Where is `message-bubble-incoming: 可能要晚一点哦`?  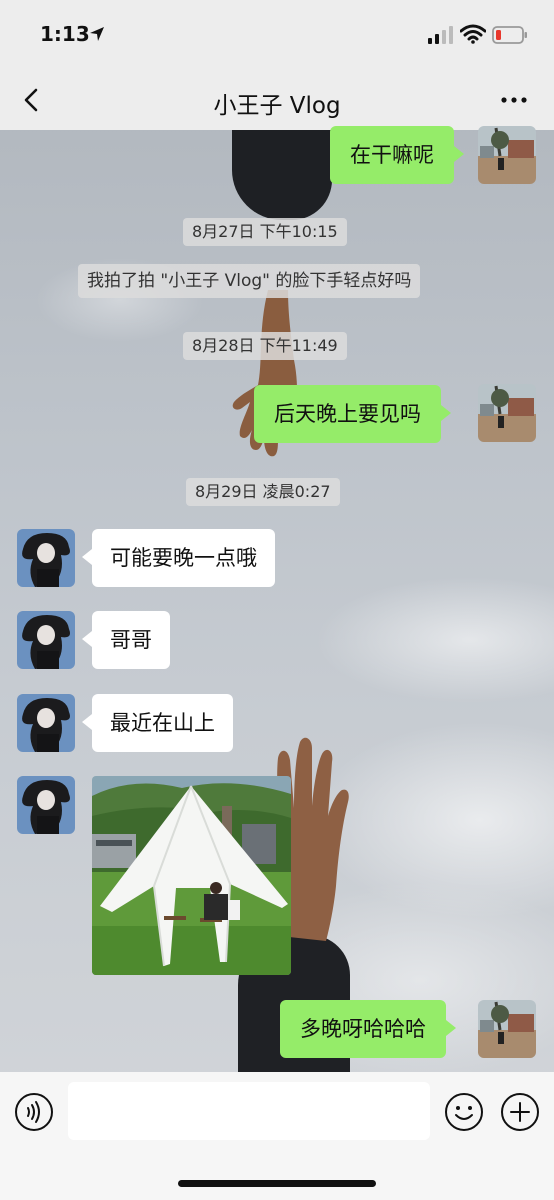
message-bubble-incoming: 可能要晚一点哦 is located at coordinates (178, 558).